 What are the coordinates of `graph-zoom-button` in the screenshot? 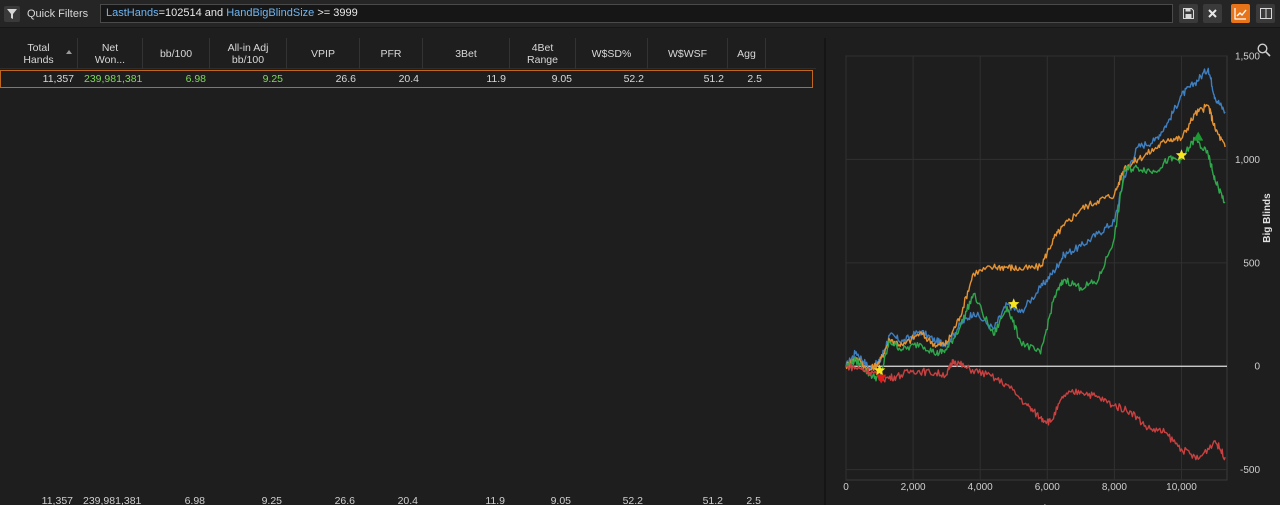 It's located at (1265, 51).